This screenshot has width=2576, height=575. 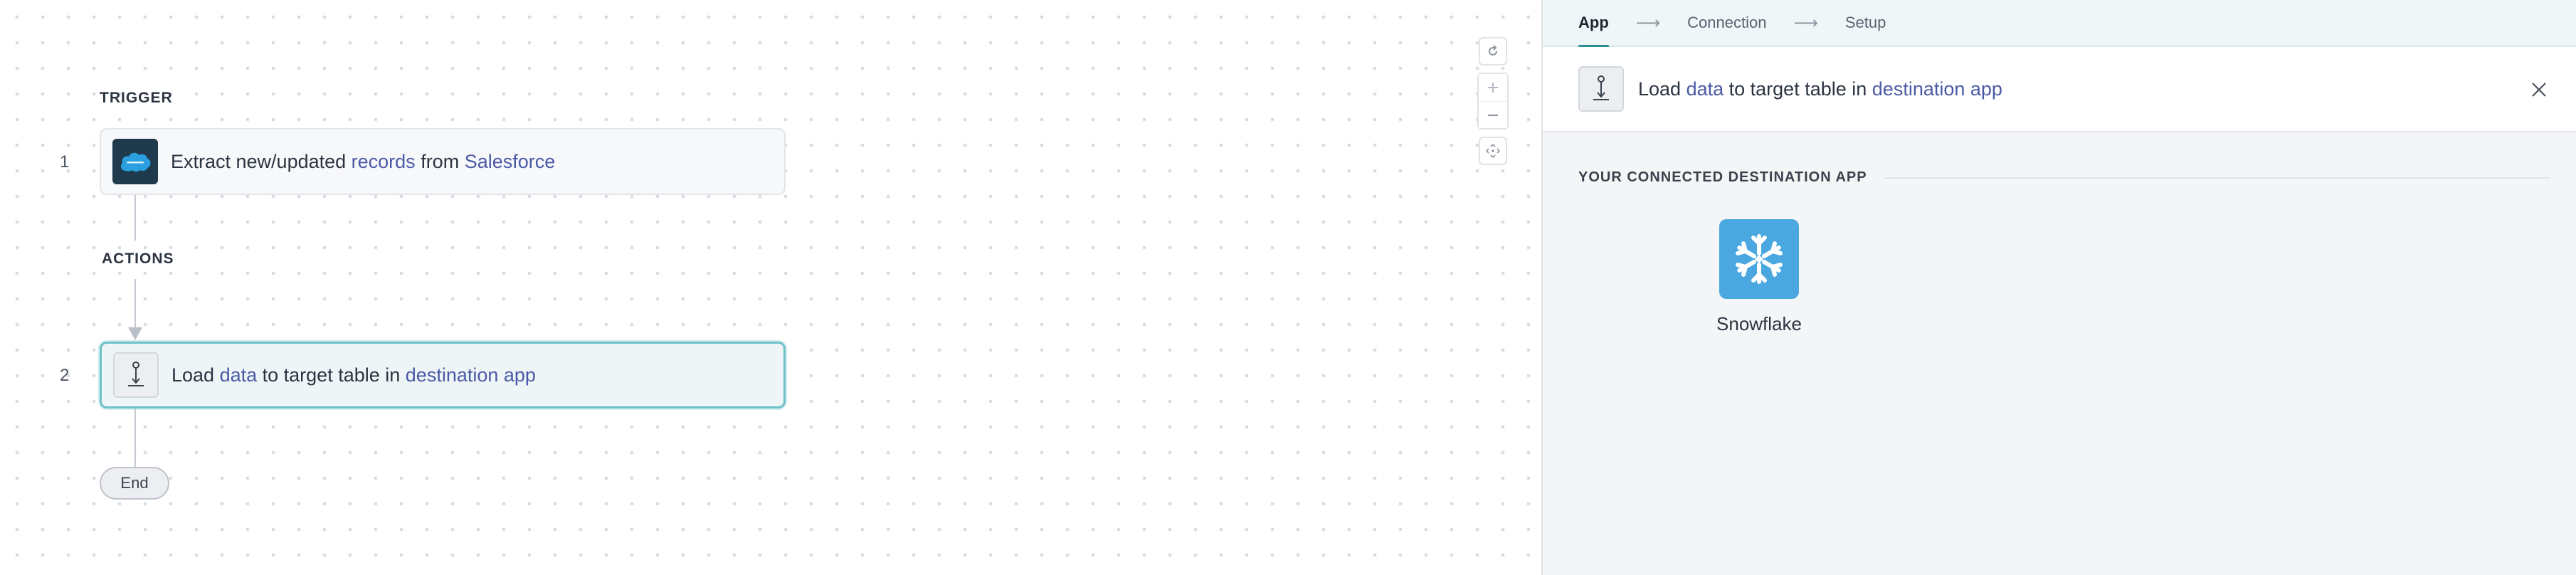 I want to click on zoom-in-icon, so click(x=1493, y=88).